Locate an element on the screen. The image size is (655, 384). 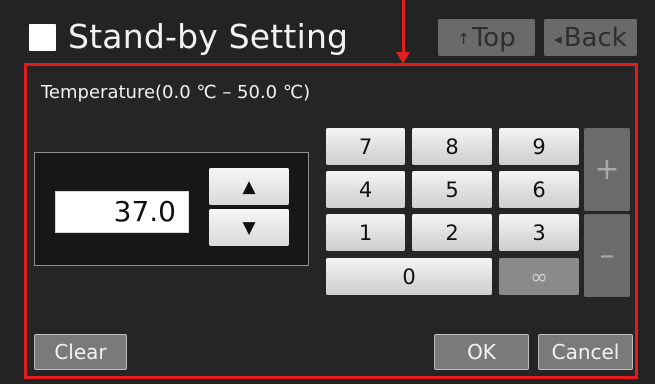
key-1: 1 is located at coordinates (365, 232).